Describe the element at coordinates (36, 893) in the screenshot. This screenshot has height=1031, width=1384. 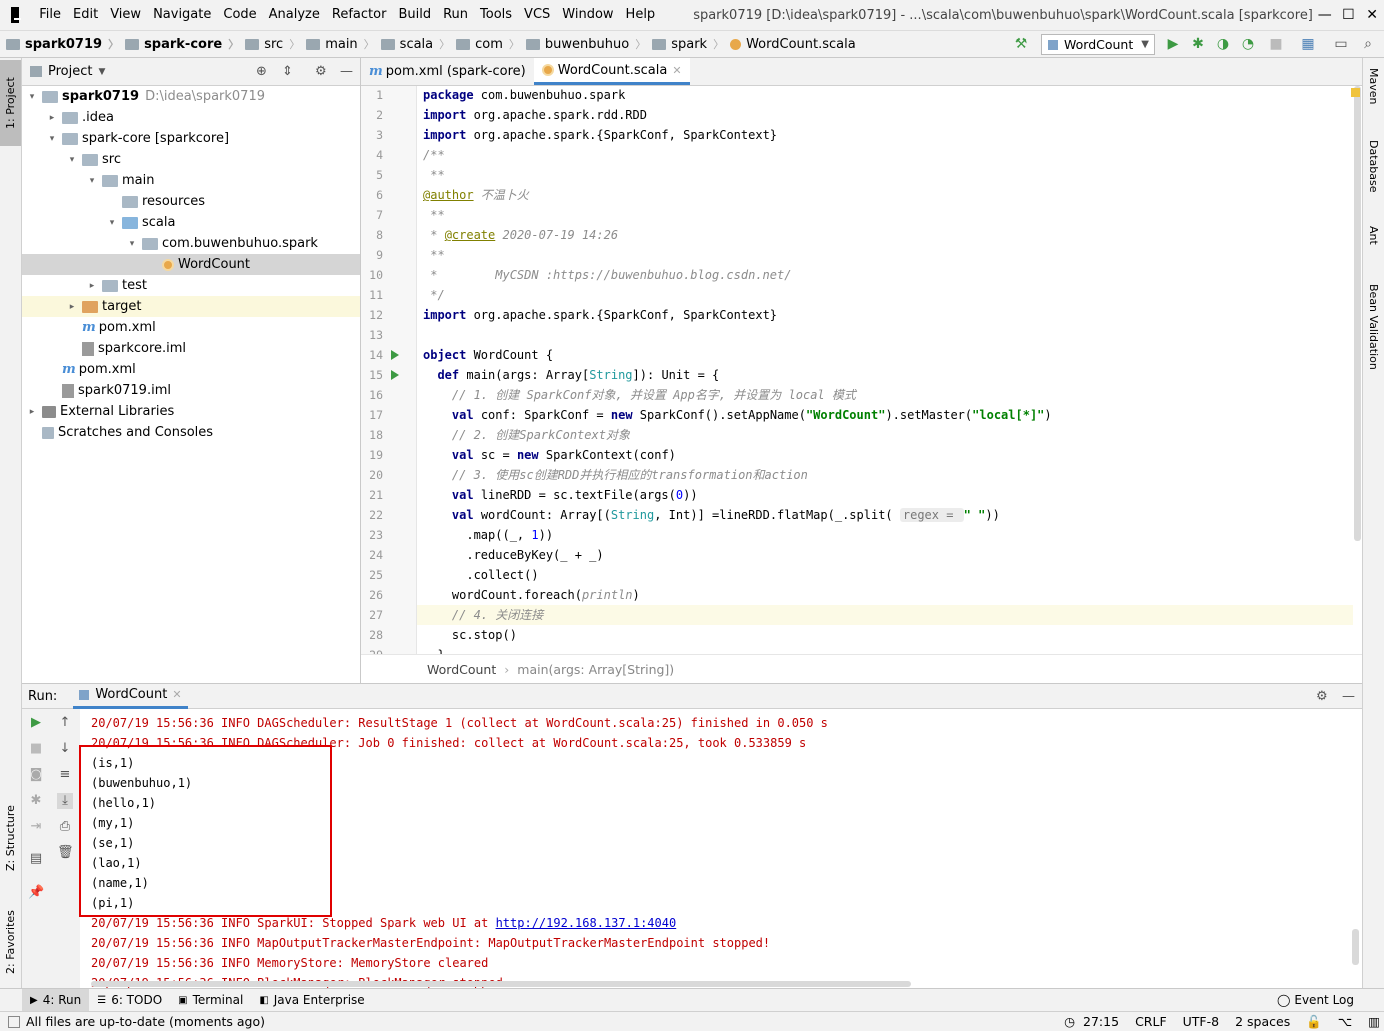
I see `pin-icon: 📌` at that location.